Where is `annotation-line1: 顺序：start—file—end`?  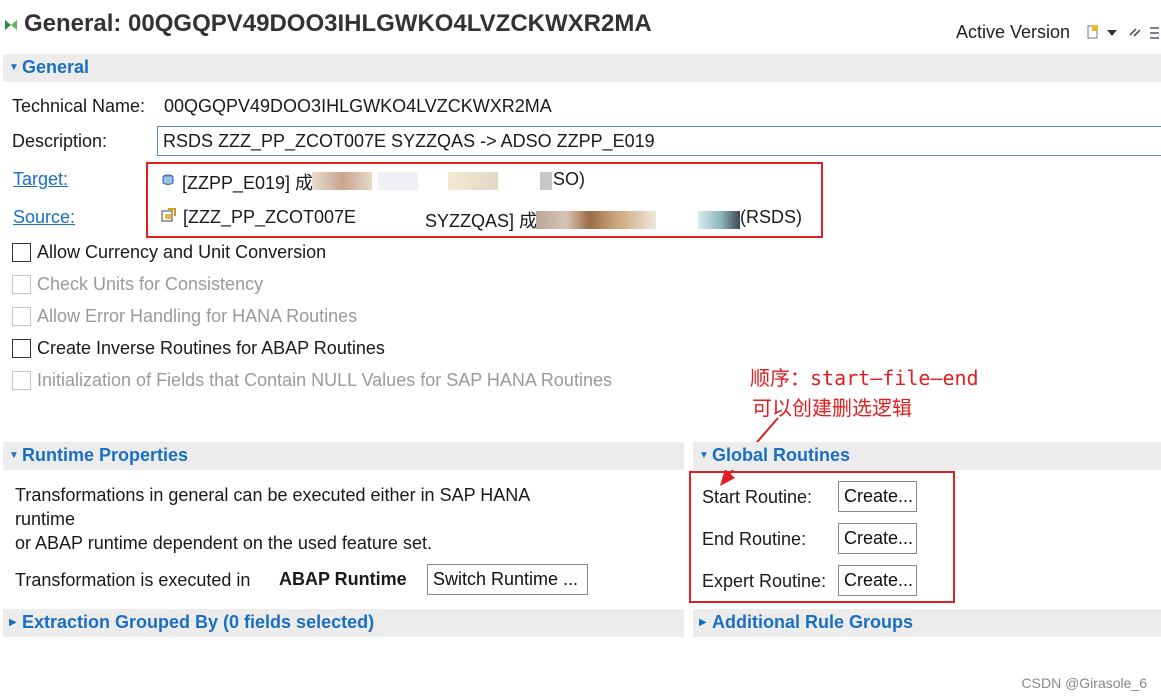 annotation-line1: 顺序：start—file—end is located at coordinates (864, 378).